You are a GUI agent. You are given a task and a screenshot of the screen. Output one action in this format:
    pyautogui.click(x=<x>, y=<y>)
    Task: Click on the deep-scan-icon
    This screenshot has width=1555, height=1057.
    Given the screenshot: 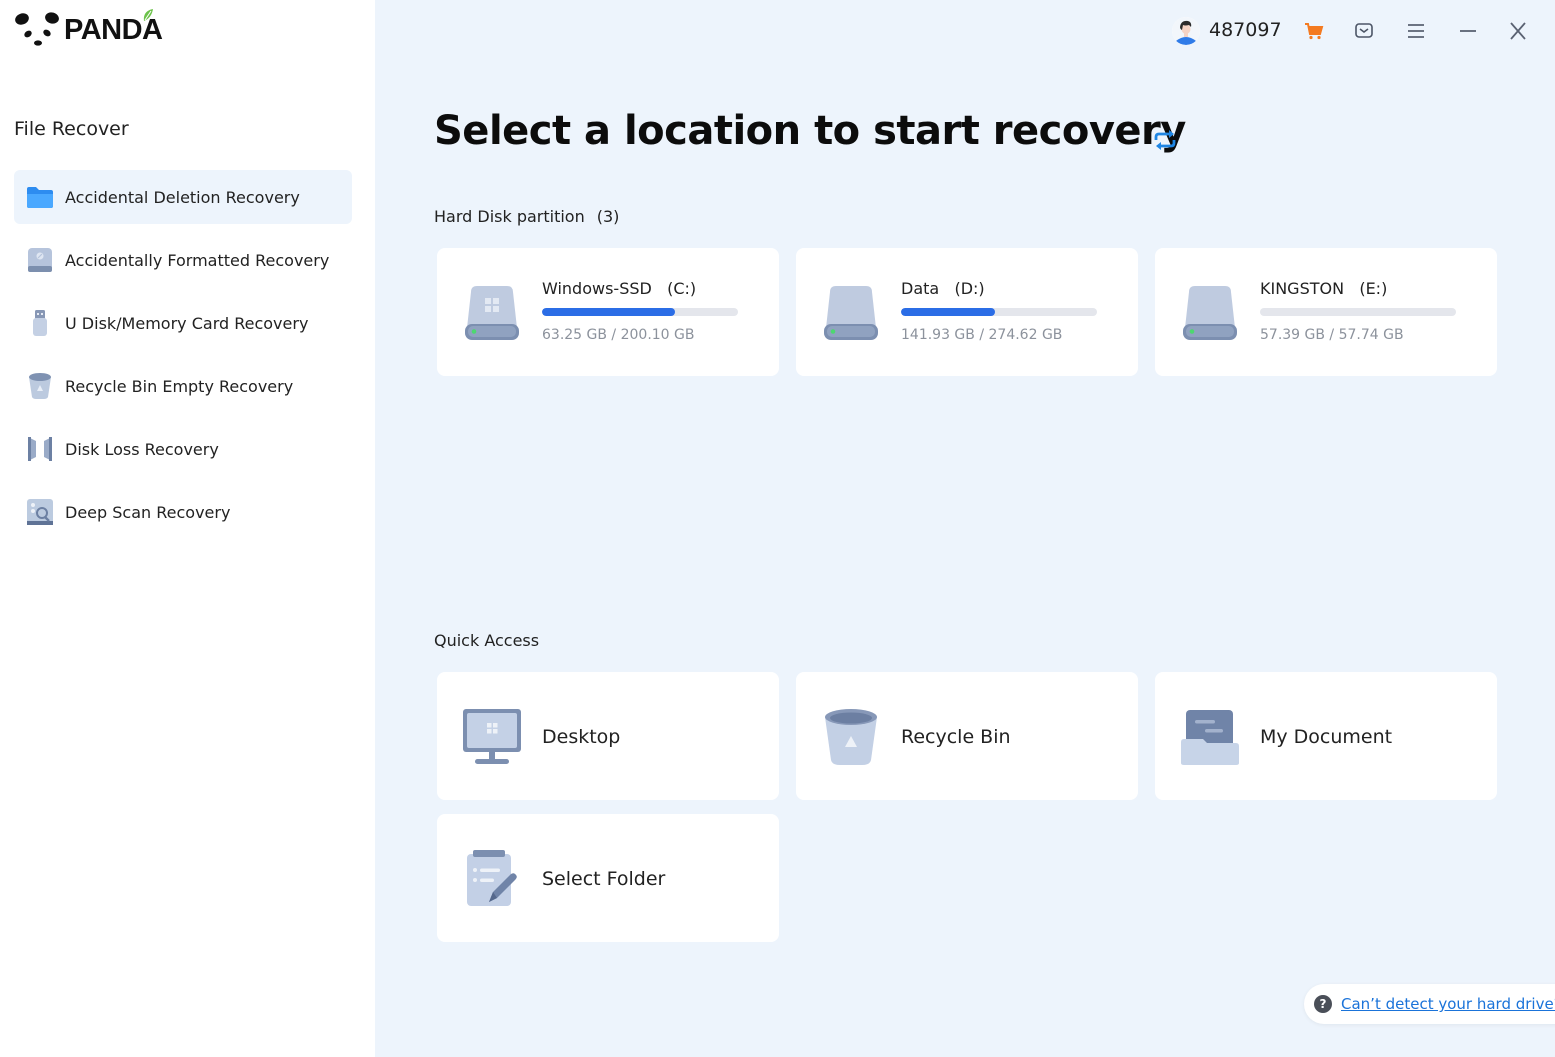 What is the action you would take?
    pyautogui.click(x=40, y=512)
    